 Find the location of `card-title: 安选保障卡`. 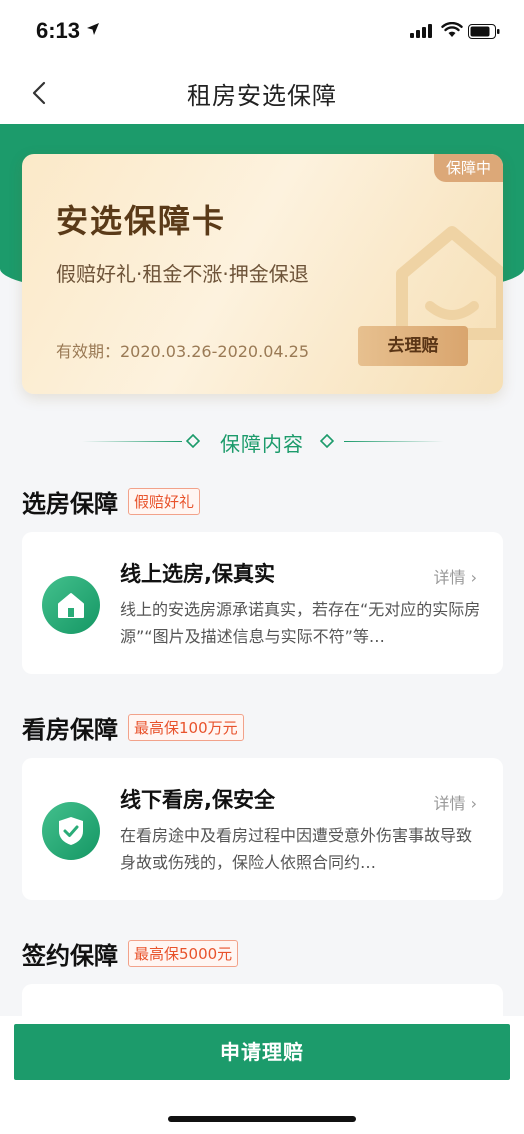

card-title: 安选保障卡 is located at coordinates (141, 221).